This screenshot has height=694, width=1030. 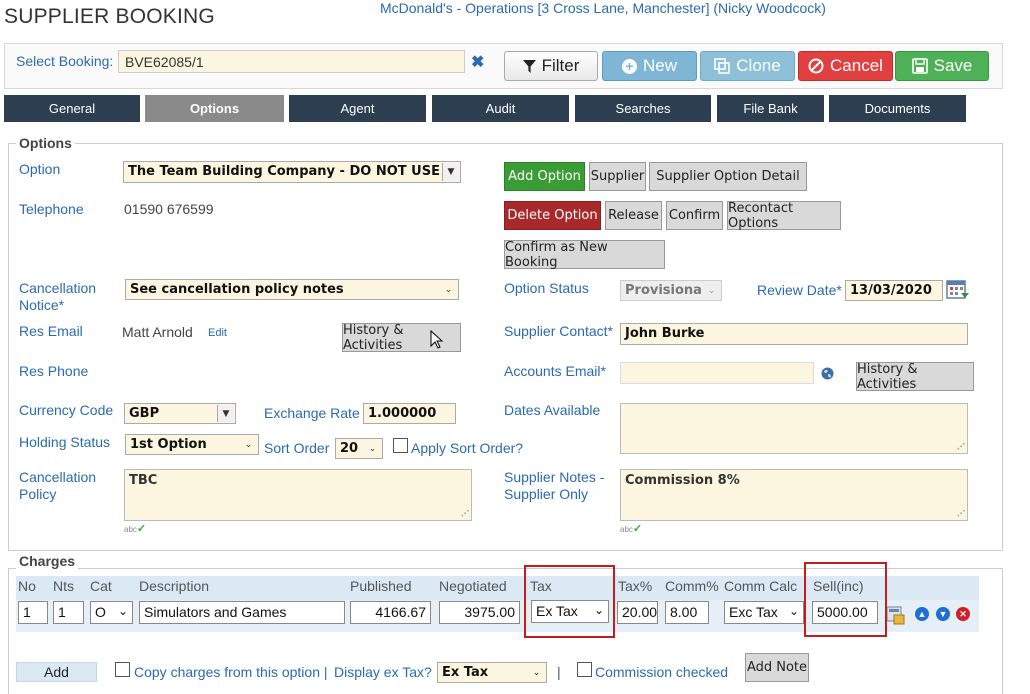 I want to click on charge-published-input: 4166.67, so click(x=390, y=612).